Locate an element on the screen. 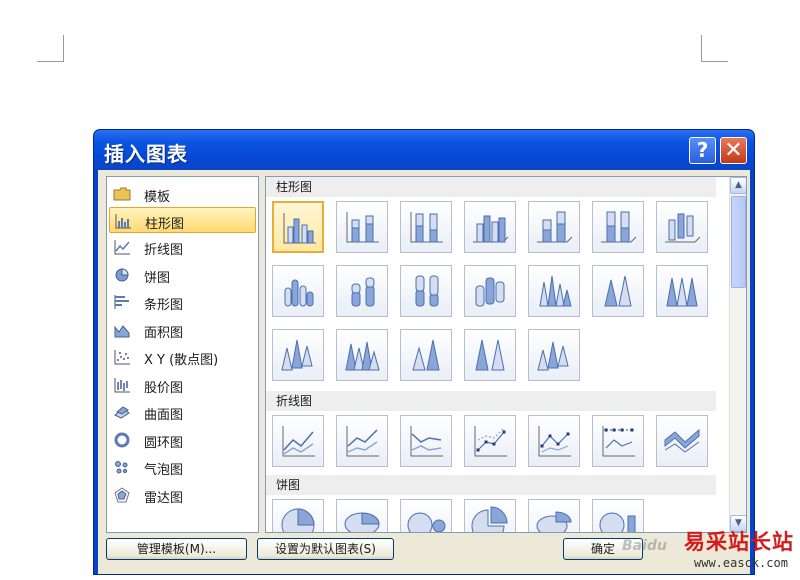 This screenshot has height=580, width=800. chart-thumb-clustered-pyramid is located at coordinates (362, 355).